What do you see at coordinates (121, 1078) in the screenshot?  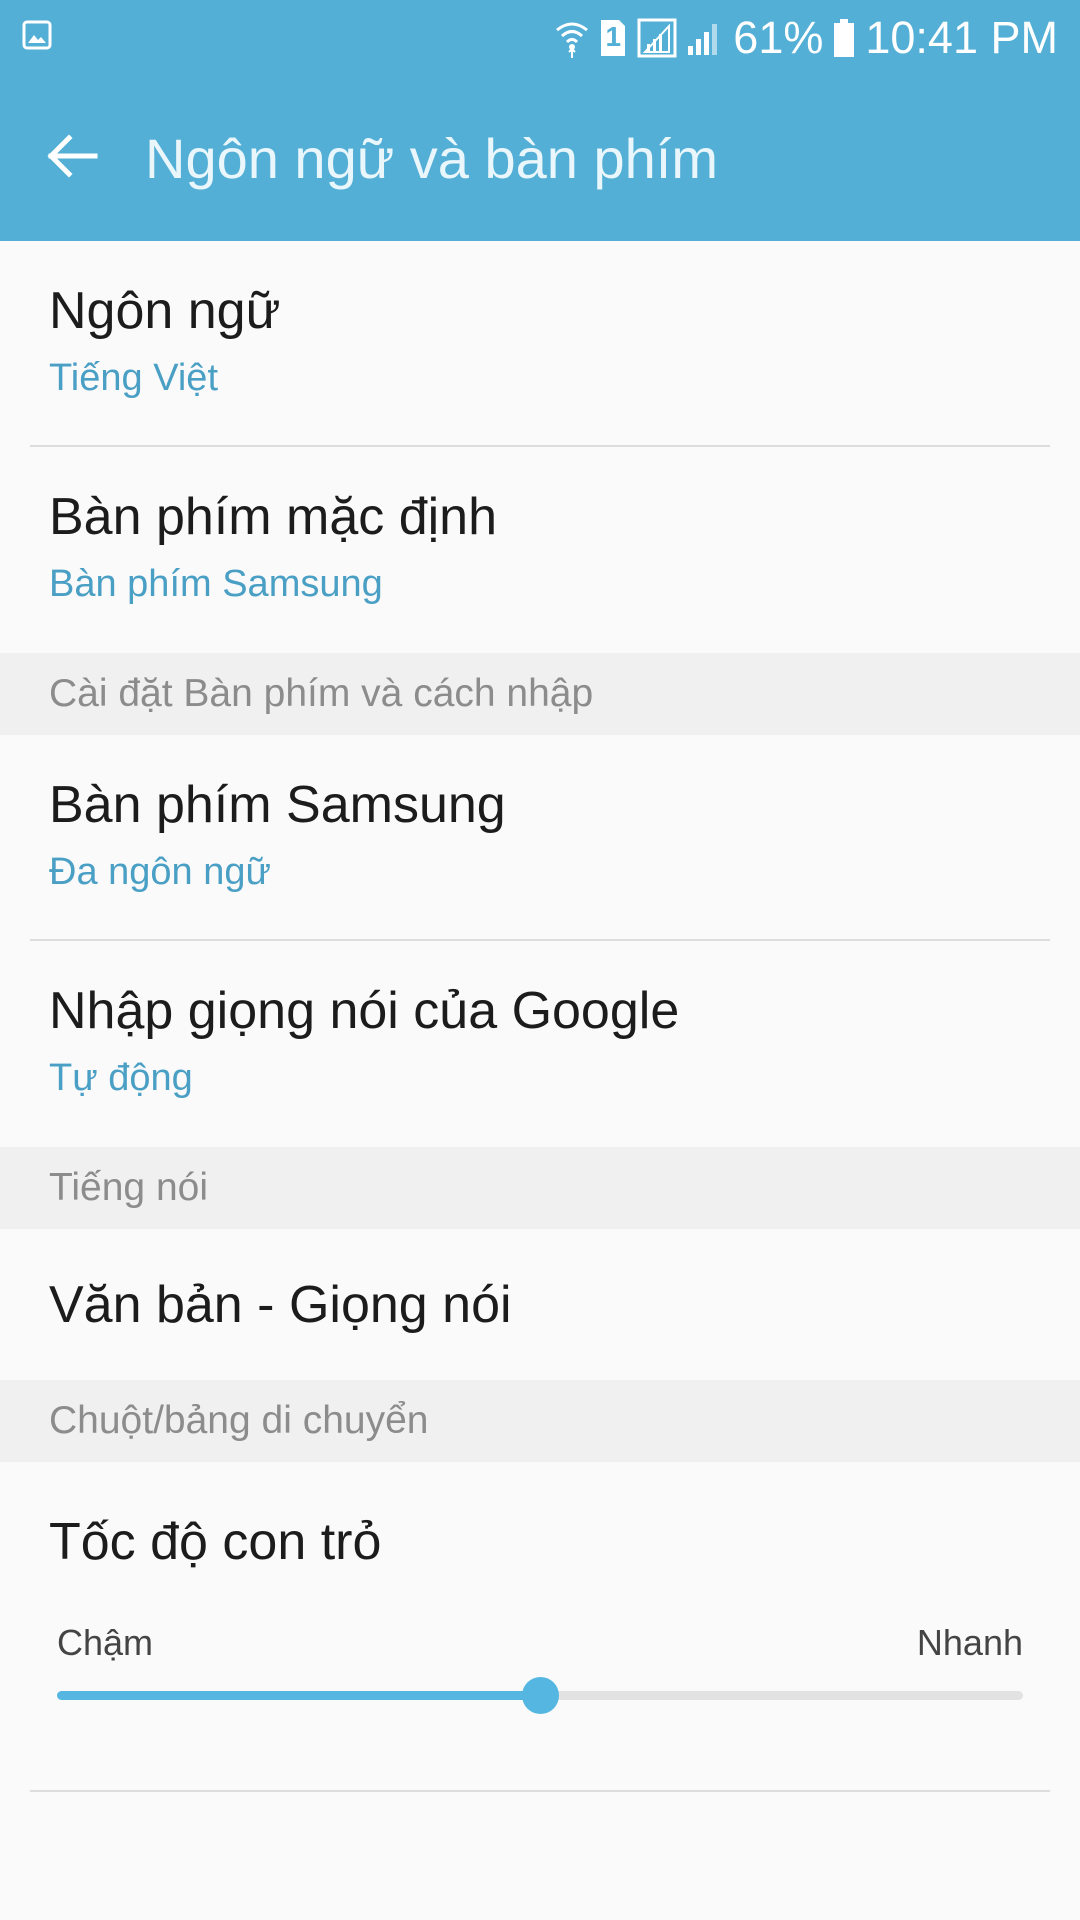 I see `google-voice-typing-value: Tự động` at bounding box center [121, 1078].